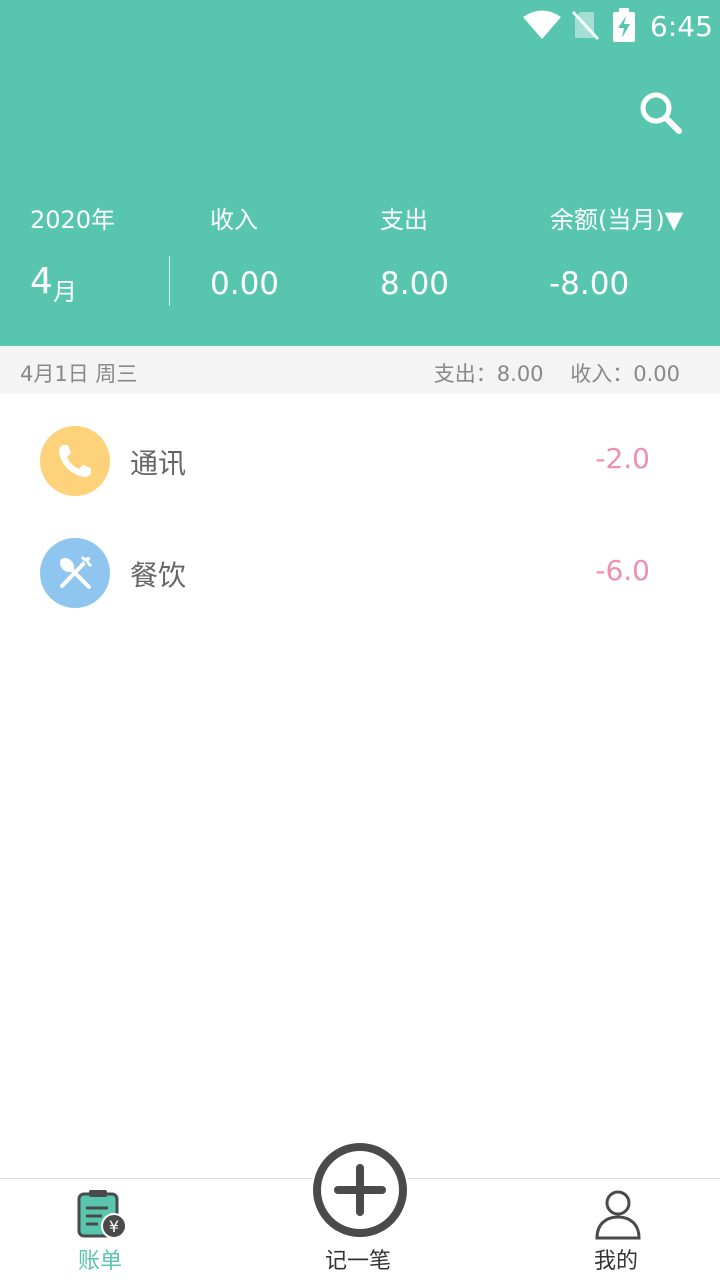 The height and width of the screenshot is (1280, 720). I want to click on wifi-icon, so click(542, 24).